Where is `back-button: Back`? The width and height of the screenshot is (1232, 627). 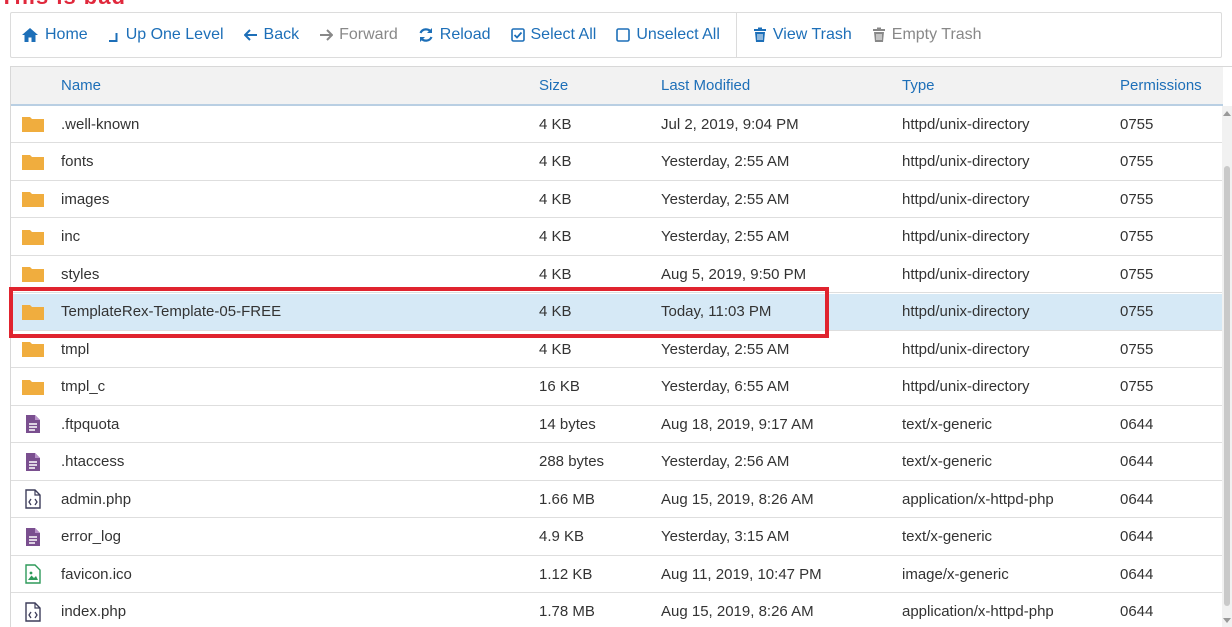
back-button: Back is located at coordinates (272, 35).